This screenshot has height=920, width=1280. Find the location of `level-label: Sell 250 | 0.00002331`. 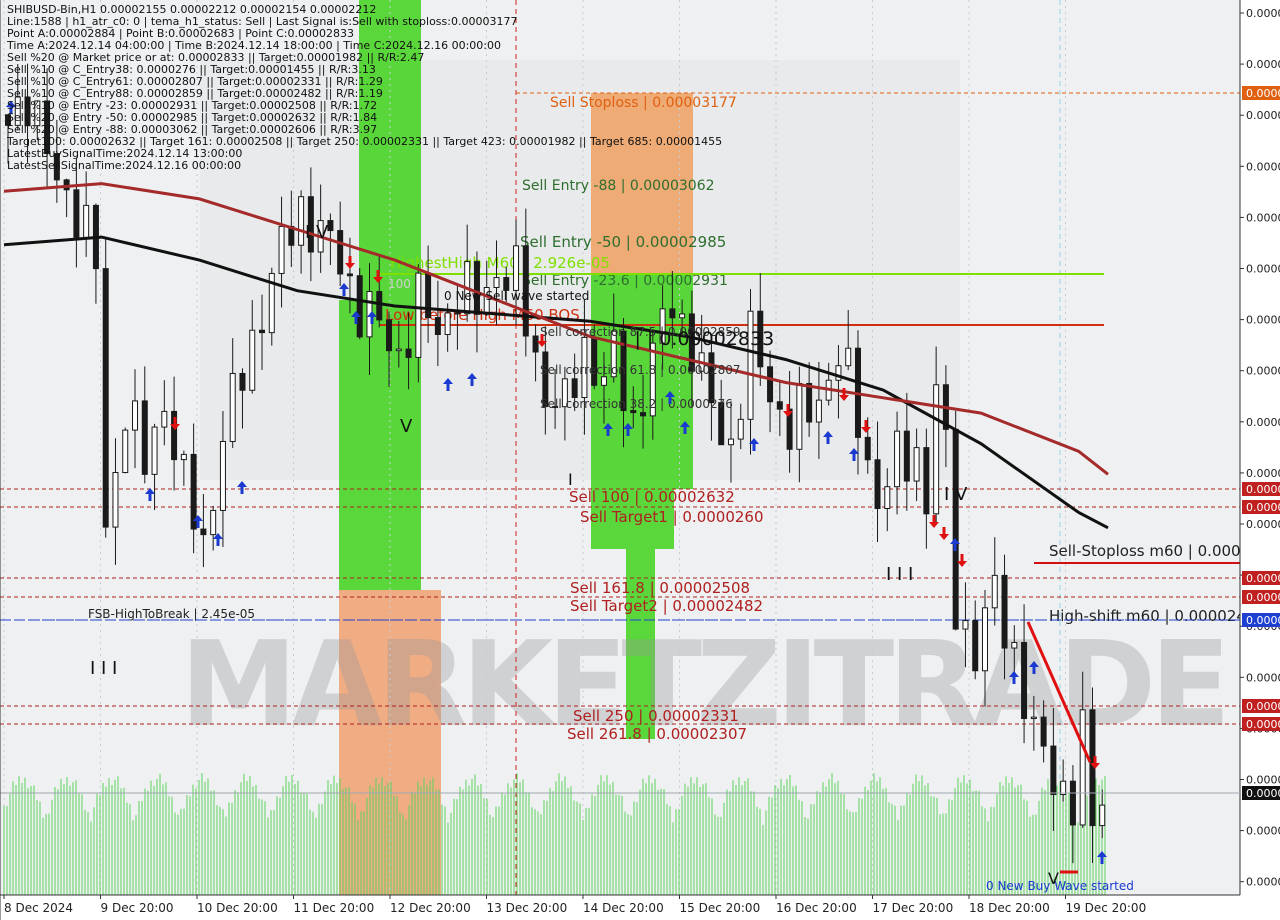

level-label: Sell 250 | 0.00002331 is located at coordinates (656, 716).